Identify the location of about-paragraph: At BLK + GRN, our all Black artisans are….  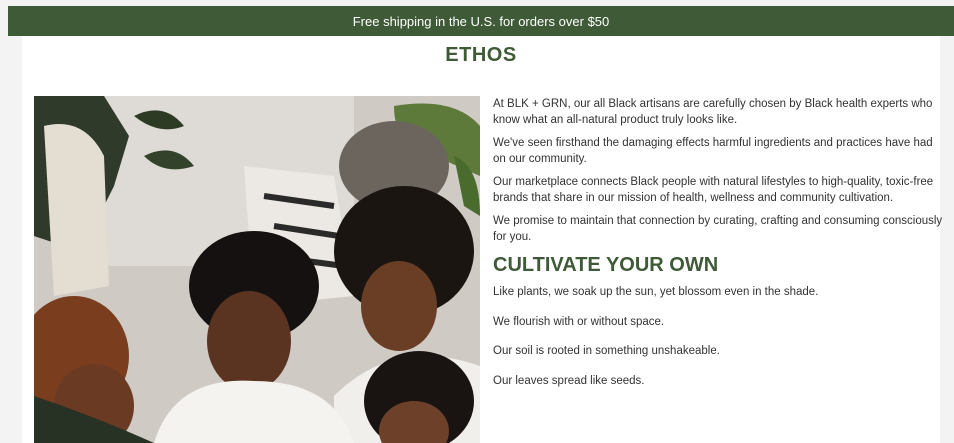
(713, 112).